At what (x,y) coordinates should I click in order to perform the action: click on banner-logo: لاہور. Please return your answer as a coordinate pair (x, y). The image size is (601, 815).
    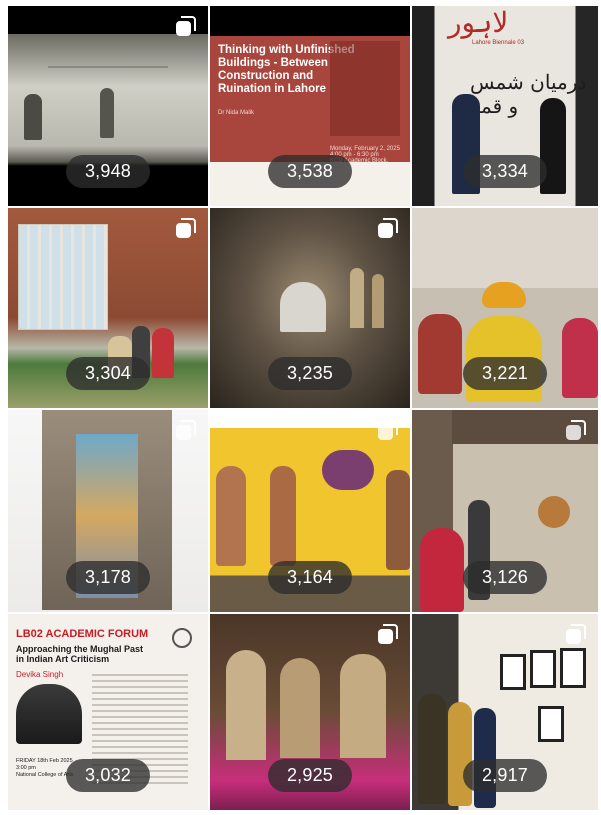
    Looking at the image, I should click on (478, 22).